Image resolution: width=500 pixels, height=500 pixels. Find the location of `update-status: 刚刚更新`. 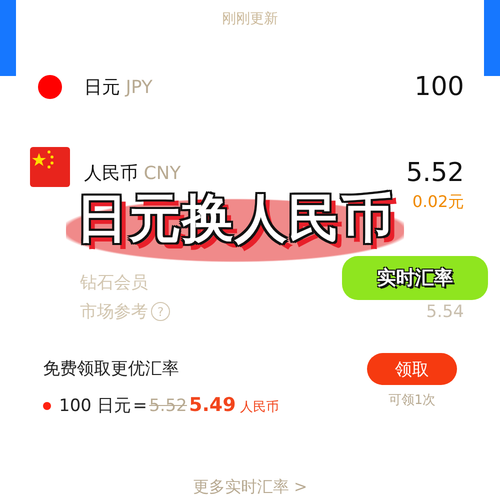

update-status: 刚刚更新 is located at coordinates (250, 19).